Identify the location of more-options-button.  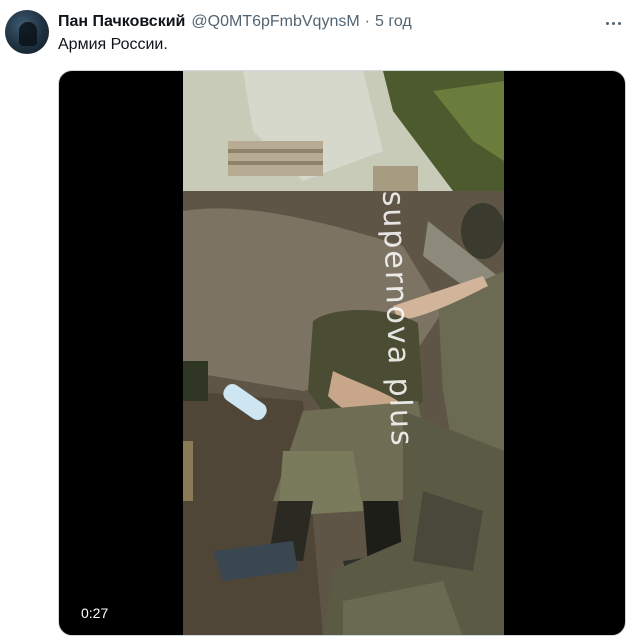
(613, 23).